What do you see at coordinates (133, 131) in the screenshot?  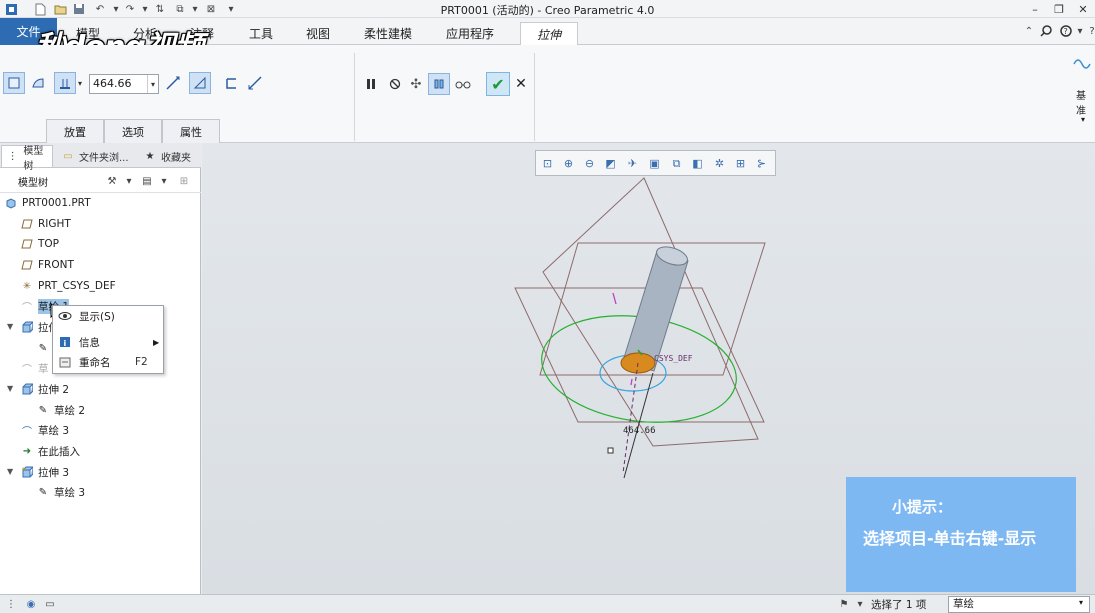 I see `tab-options: 选项` at bounding box center [133, 131].